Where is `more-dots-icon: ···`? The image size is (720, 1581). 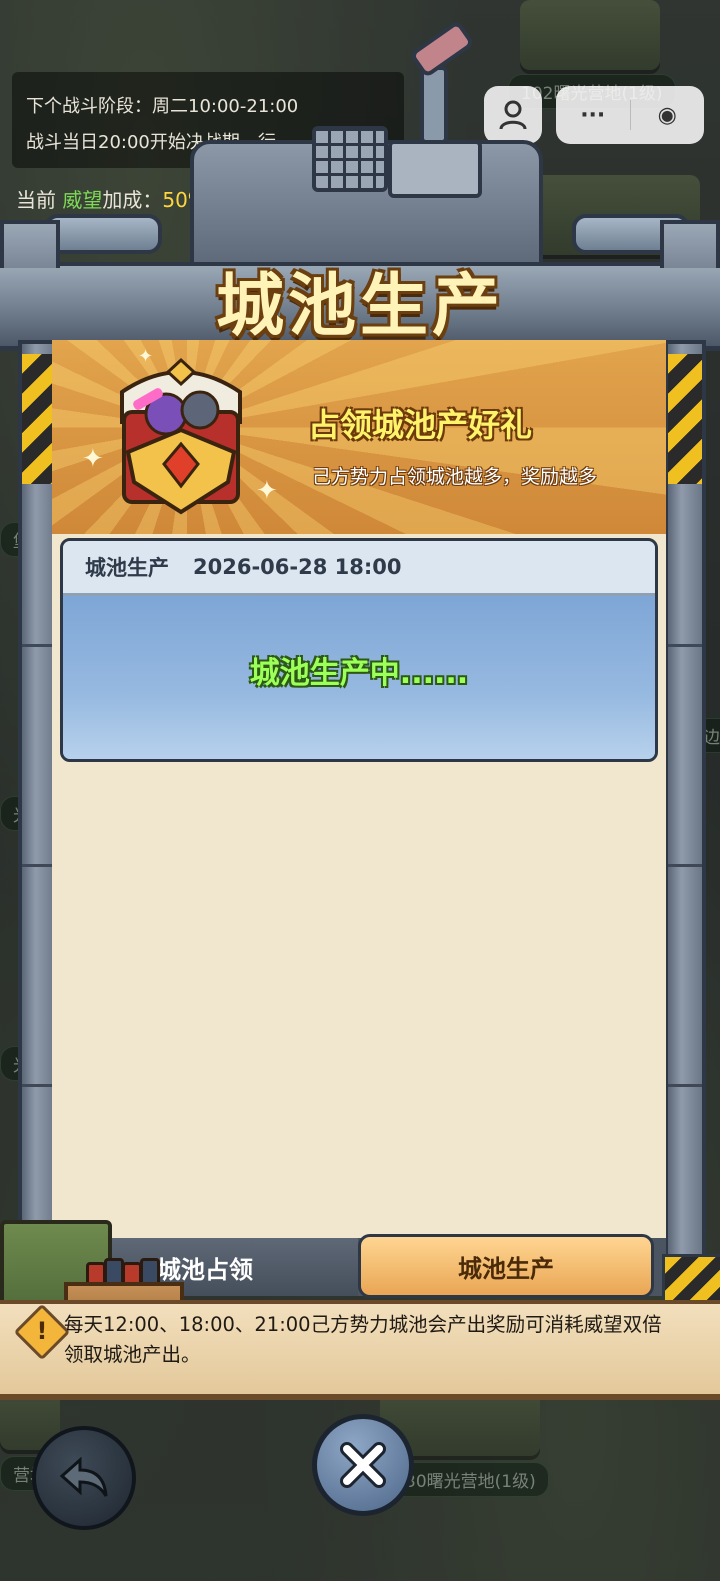 more-dots-icon: ··· is located at coordinates (593, 115).